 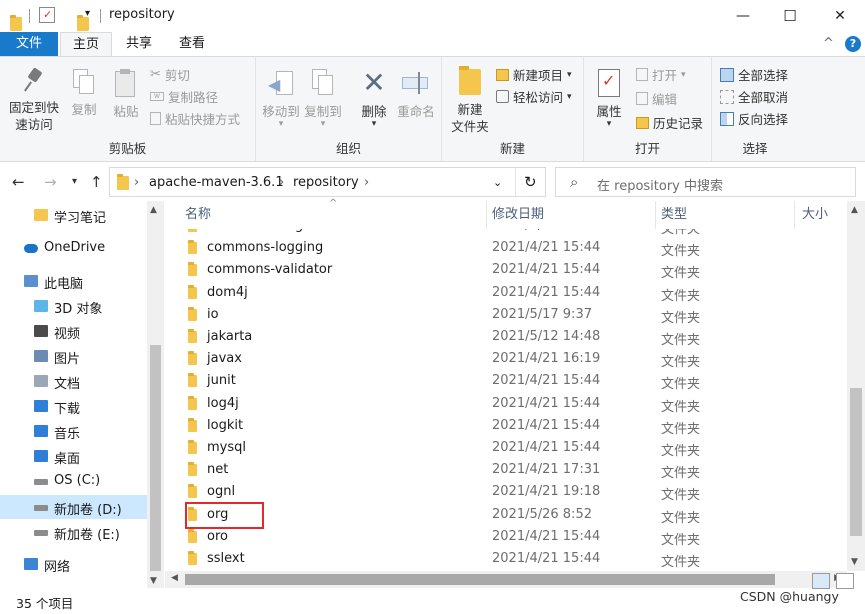 I want to click on nav-item: 视频, so click(x=73, y=331).